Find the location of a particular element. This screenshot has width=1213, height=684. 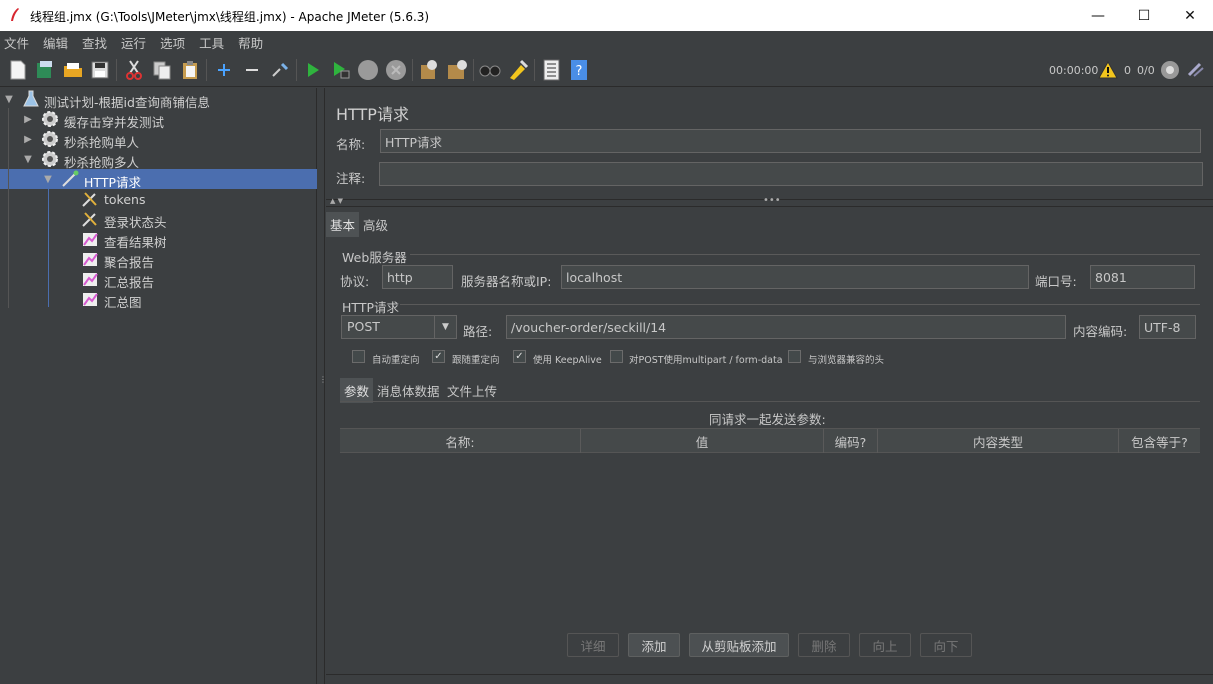

tree-item-header-manager: 登录状态头 is located at coordinates (158, 219).